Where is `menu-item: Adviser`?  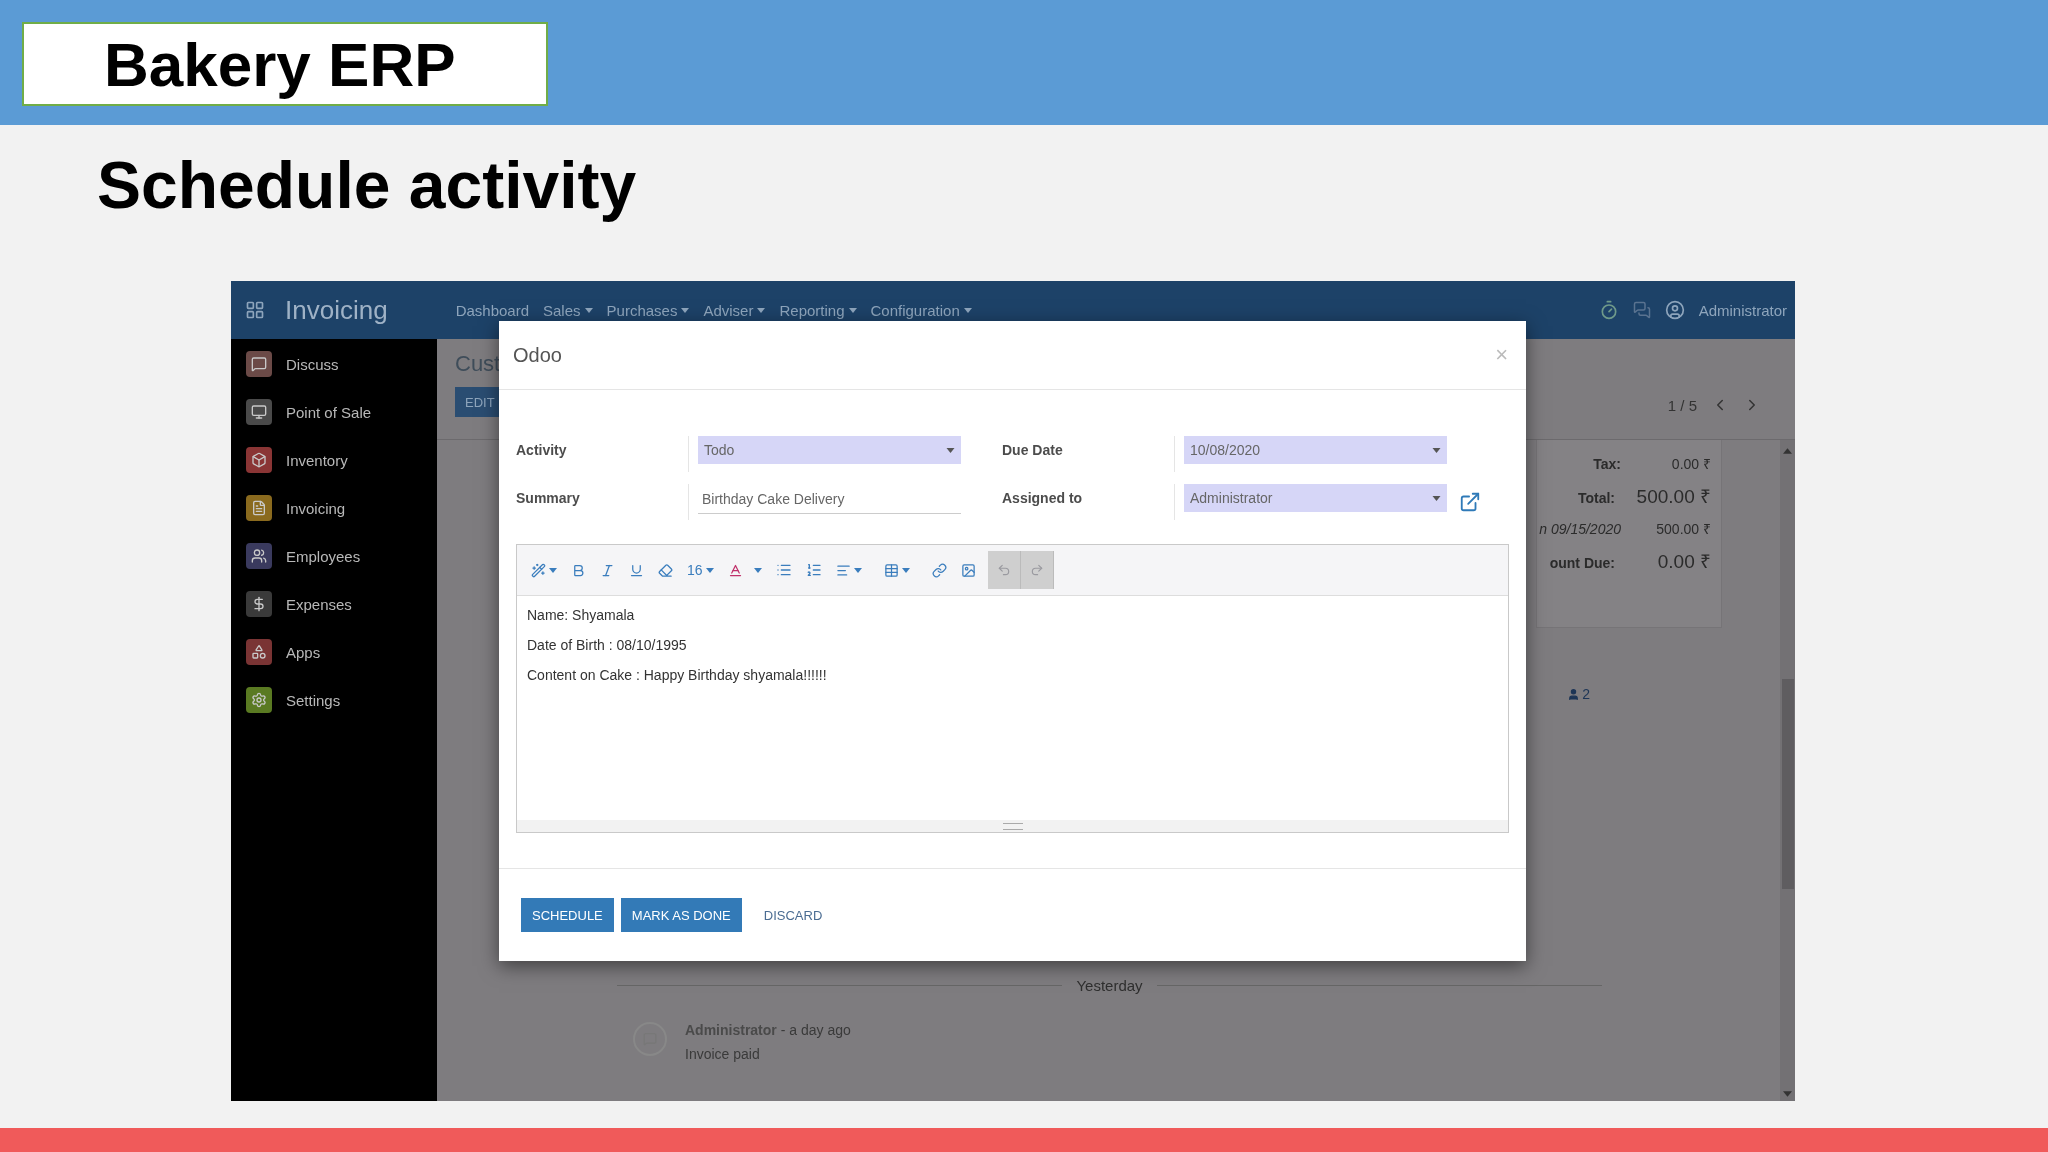
menu-item: Adviser is located at coordinates (734, 310).